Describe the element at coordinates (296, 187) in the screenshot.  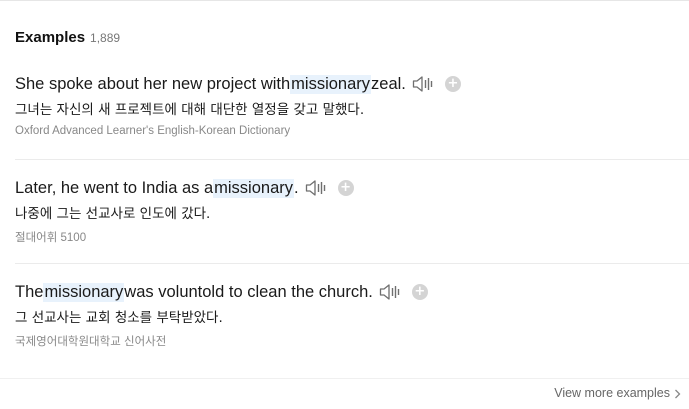
I see `example-text-after: .` at that location.